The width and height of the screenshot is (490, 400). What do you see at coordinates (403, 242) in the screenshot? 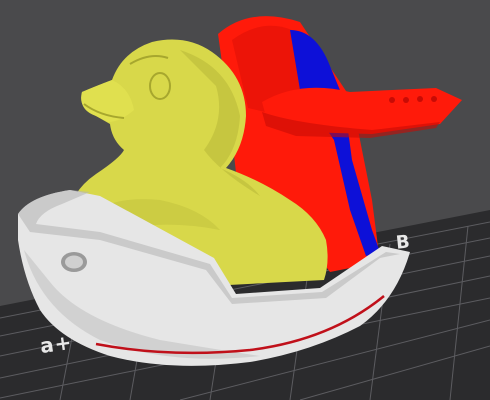
I see `bed-label-right: B` at bounding box center [403, 242].